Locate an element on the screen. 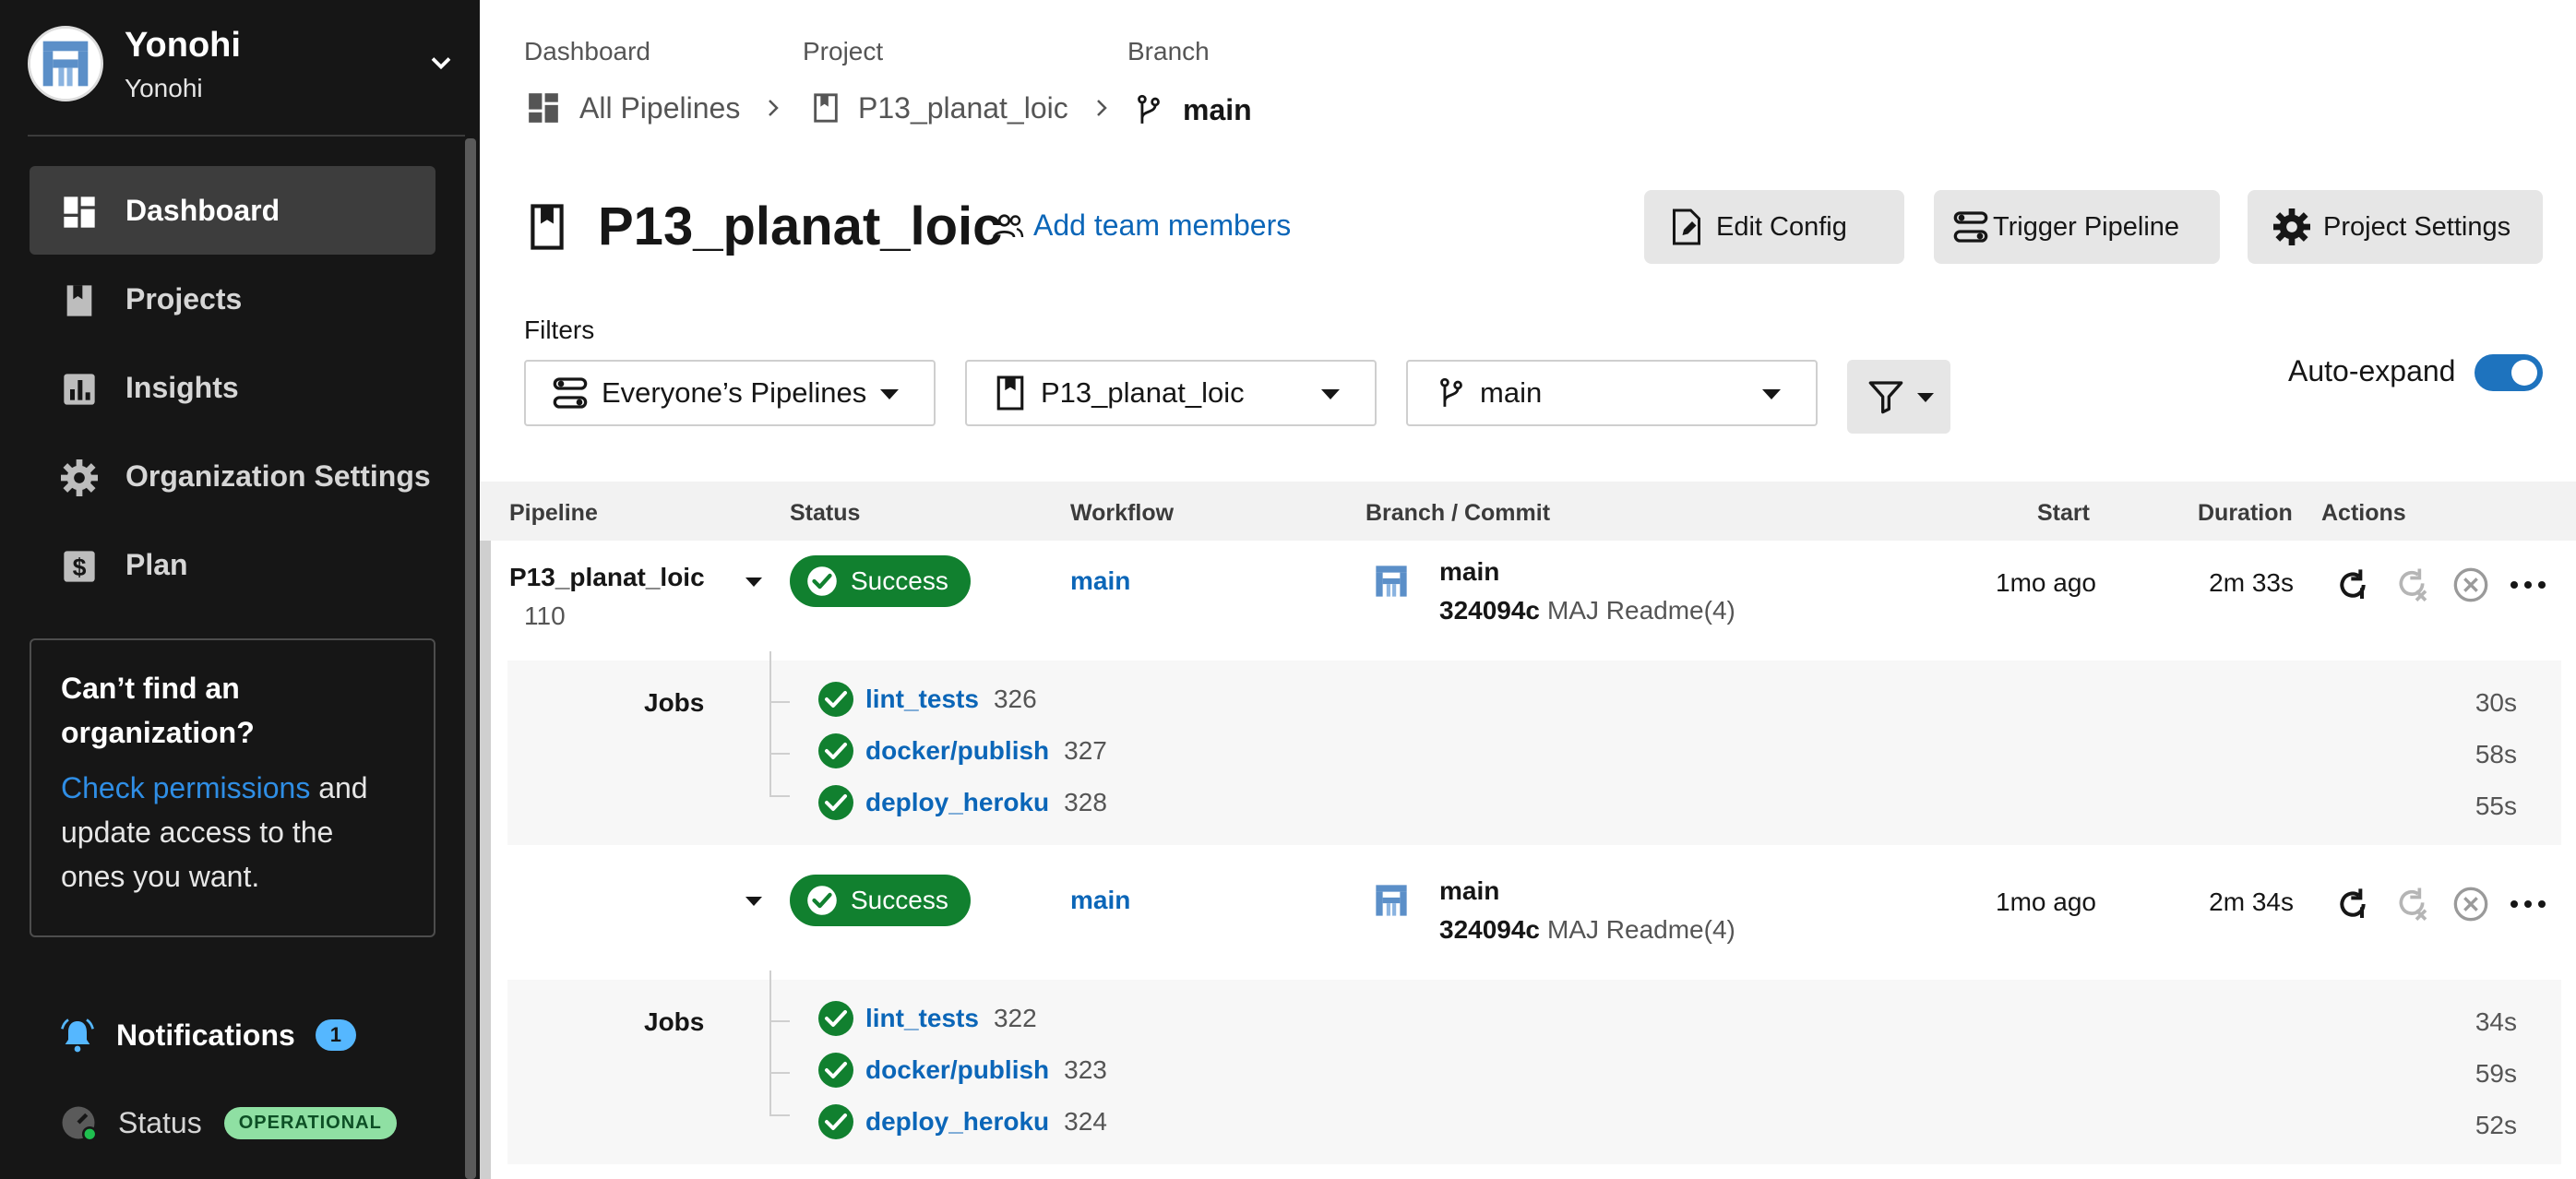 This screenshot has height=1179, width=2576. job-id: 326 is located at coordinates (1015, 699).